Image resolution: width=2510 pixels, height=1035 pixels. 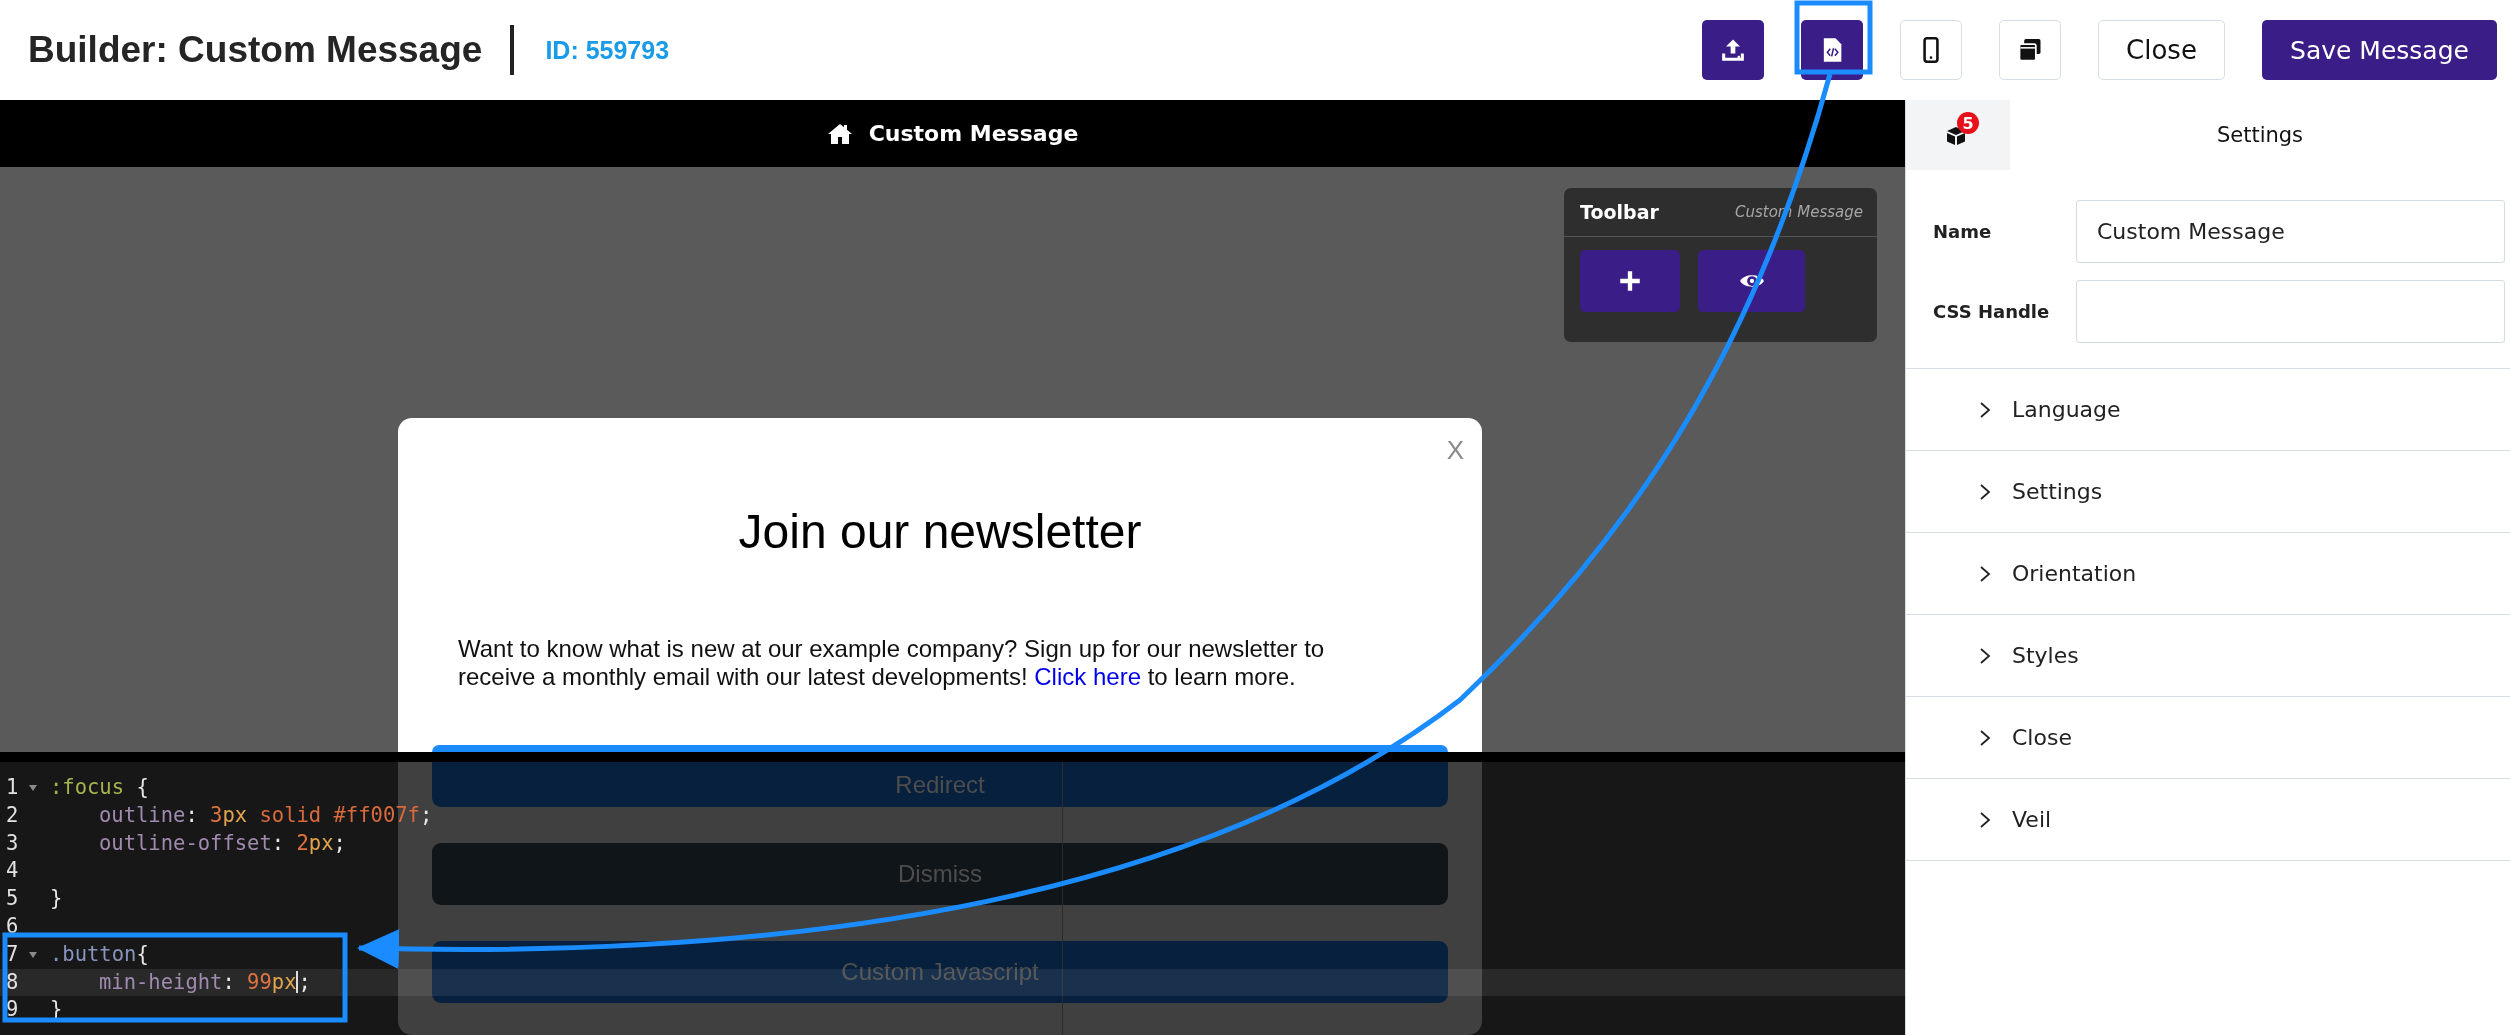 I want to click on field-label: Name, so click(x=1963, y=231).